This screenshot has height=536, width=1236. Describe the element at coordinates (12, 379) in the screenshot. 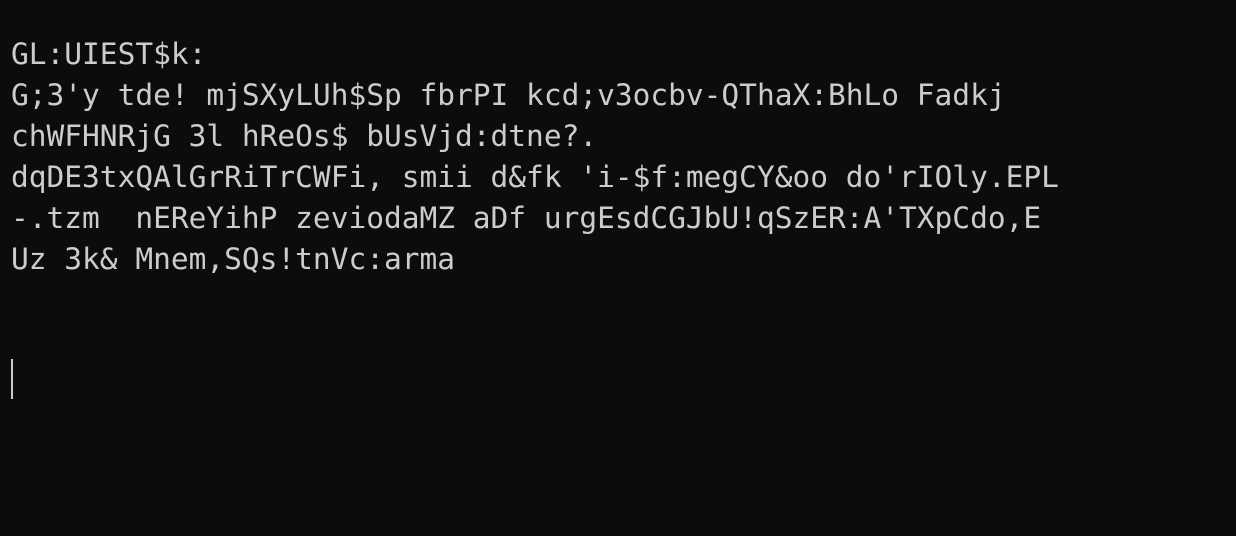

I see `text-cursor` at that location.